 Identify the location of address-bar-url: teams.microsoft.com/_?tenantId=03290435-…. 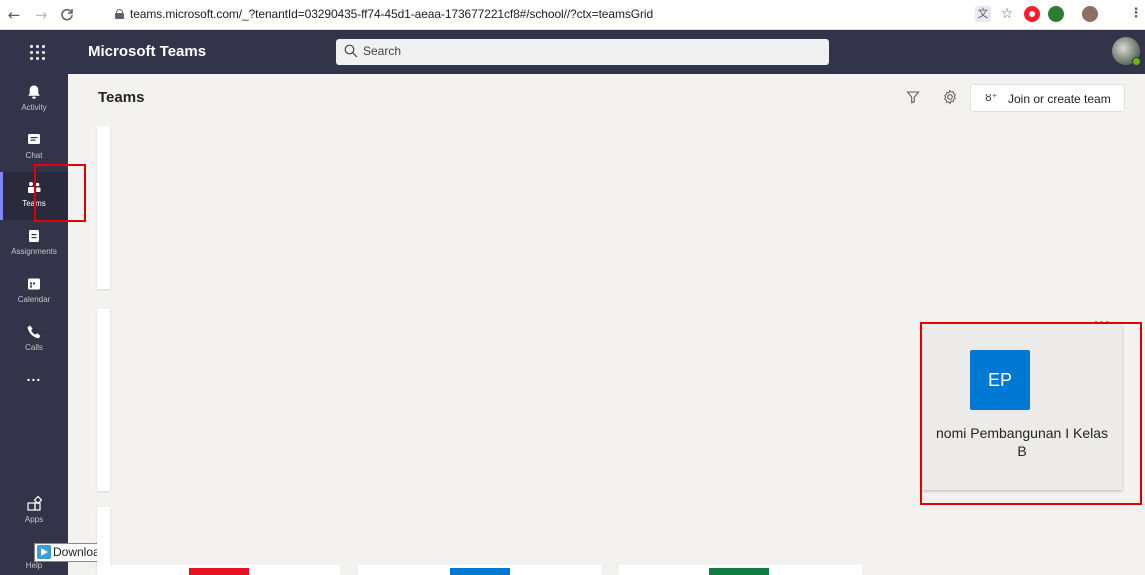
(391, 14).